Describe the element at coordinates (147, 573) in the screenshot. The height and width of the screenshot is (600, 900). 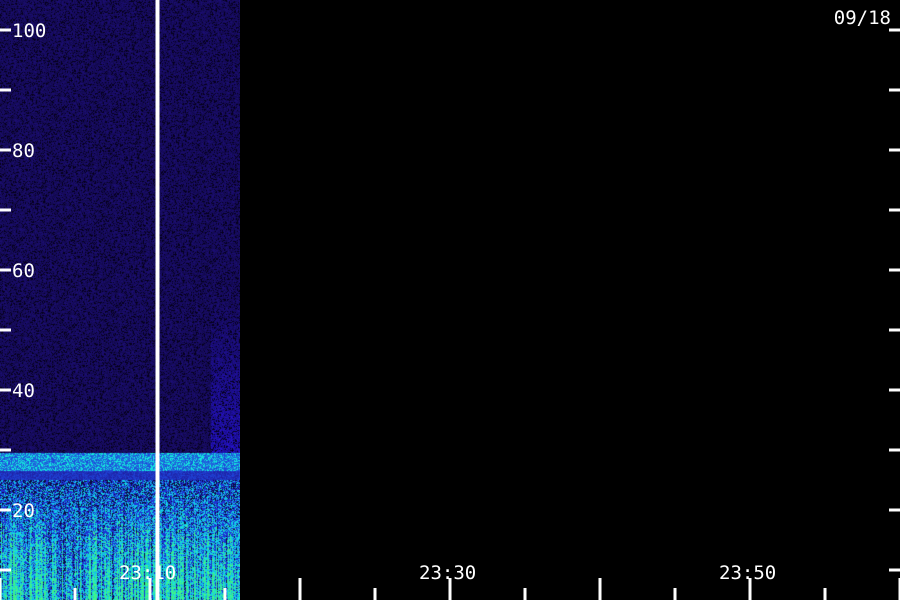
I see `x-tick-label: 23:10` at that location.